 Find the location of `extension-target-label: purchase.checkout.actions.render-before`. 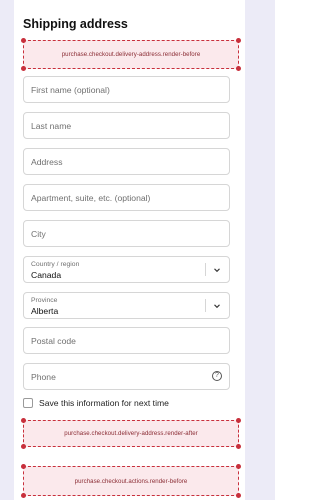

extension-target-label: purchase.checkout.actions.render-before is located at coordinates (131, 481).